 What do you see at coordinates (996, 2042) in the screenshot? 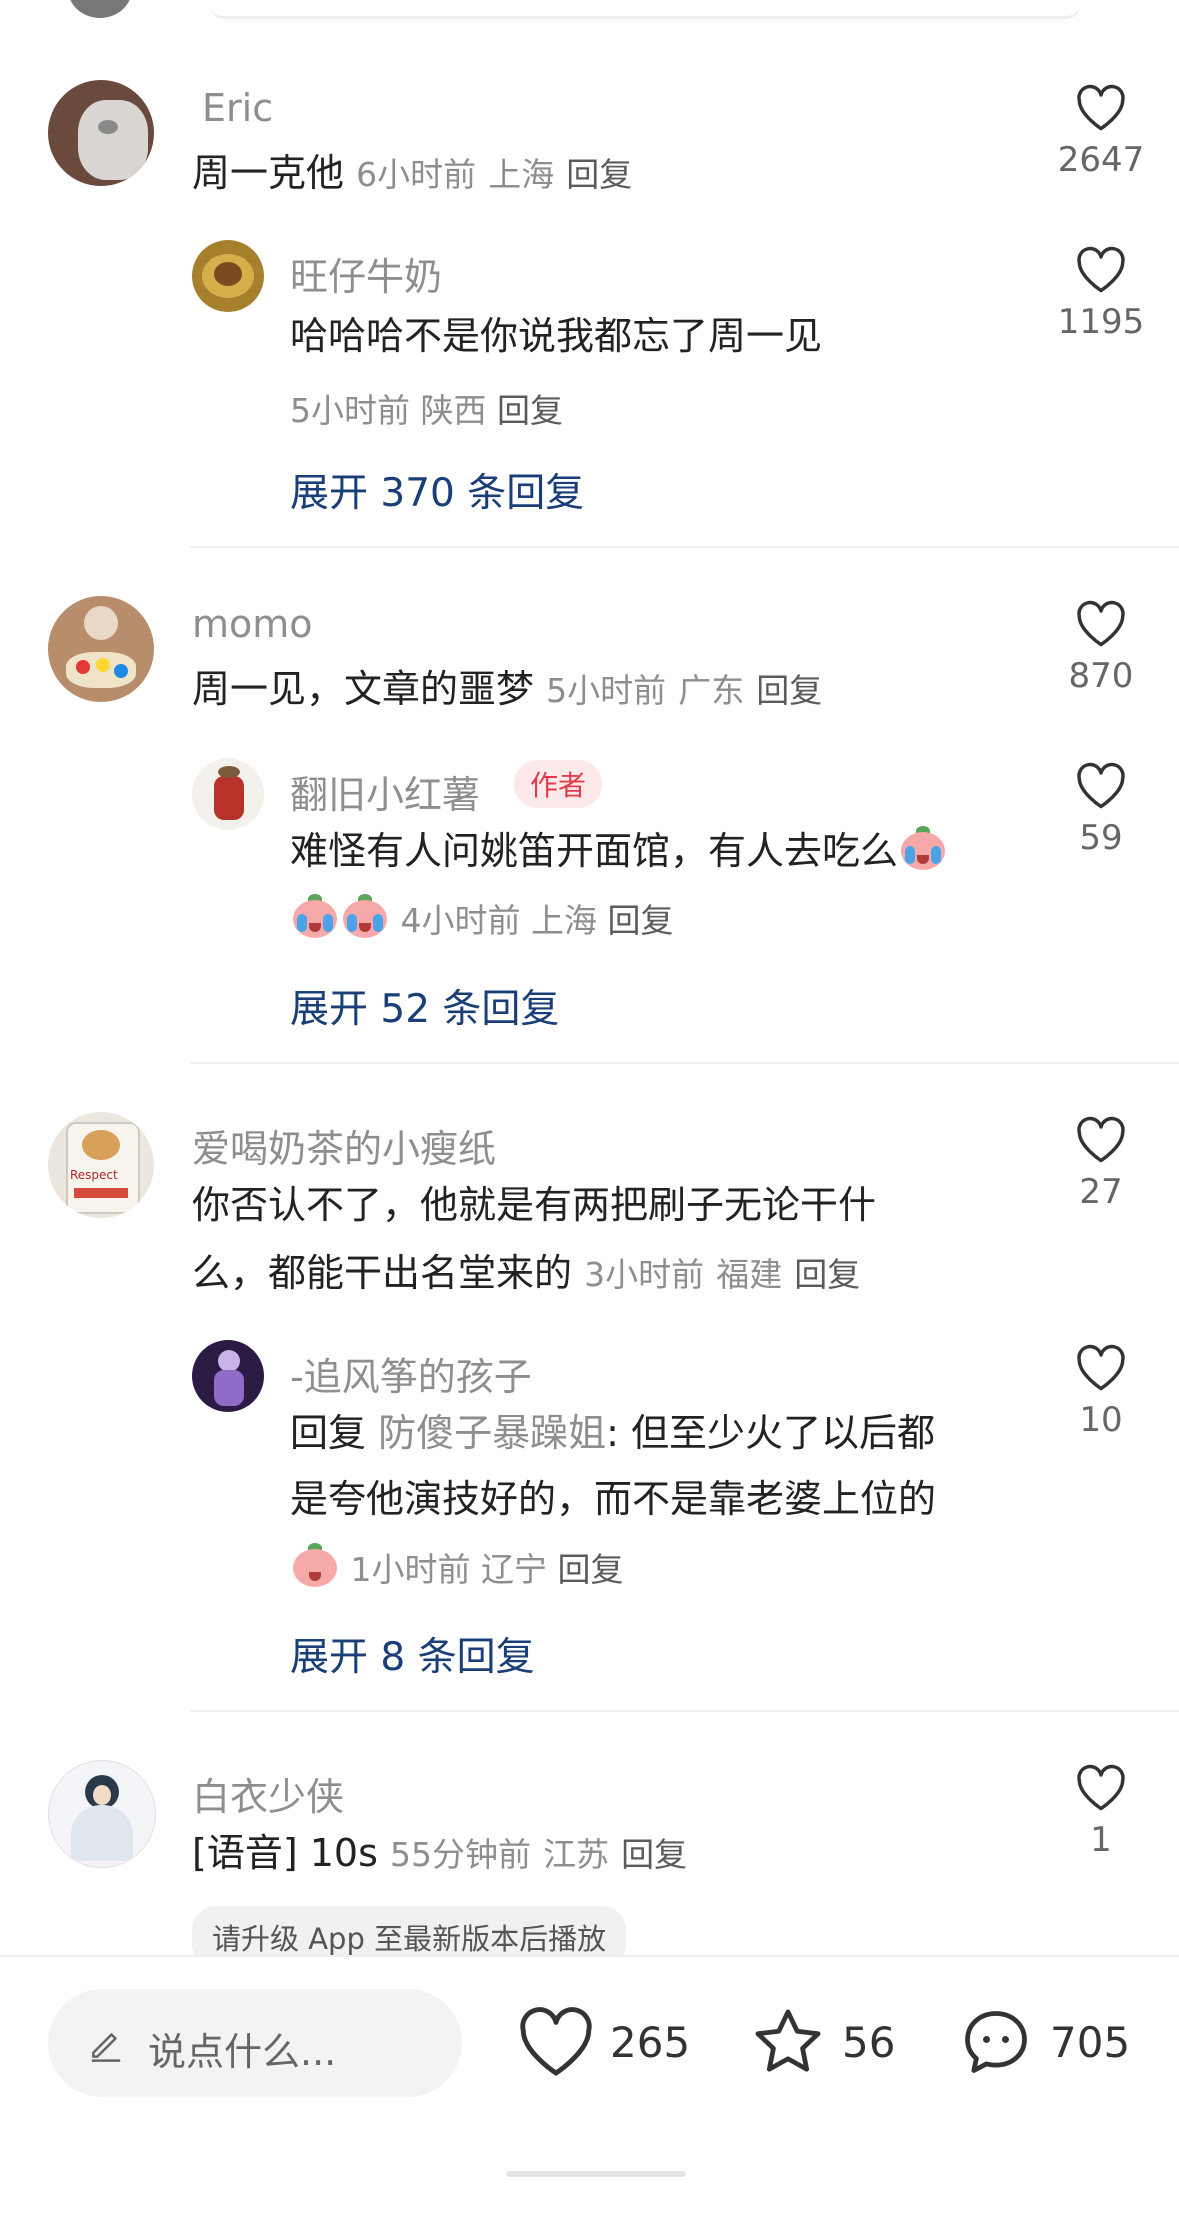
I see `comment-bubble-icon` at bounding box center [996, 2042].